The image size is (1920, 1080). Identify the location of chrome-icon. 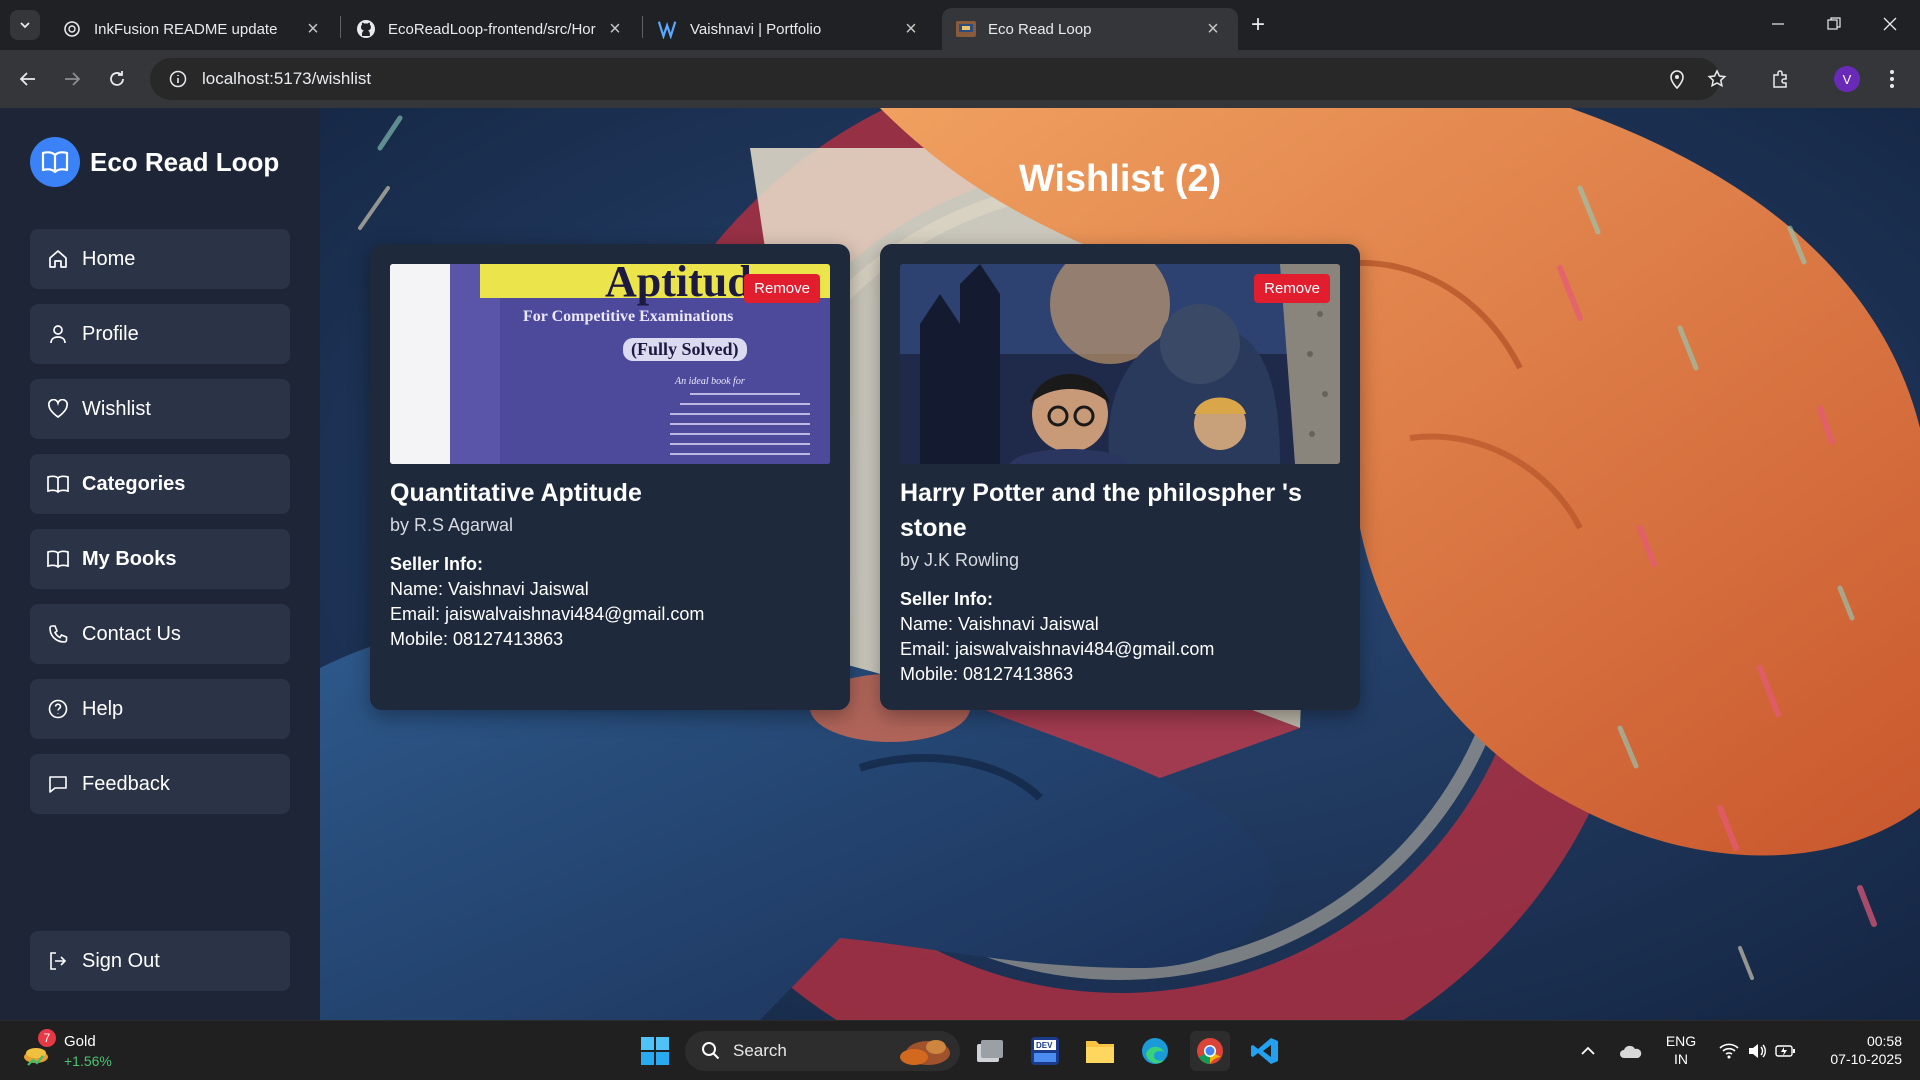
(1210, 1051).